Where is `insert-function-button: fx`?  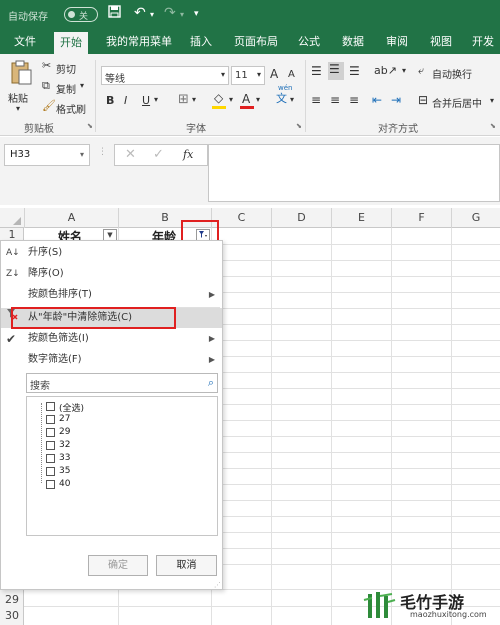
insert-function-button: fx is located at coordinates (188, 154).